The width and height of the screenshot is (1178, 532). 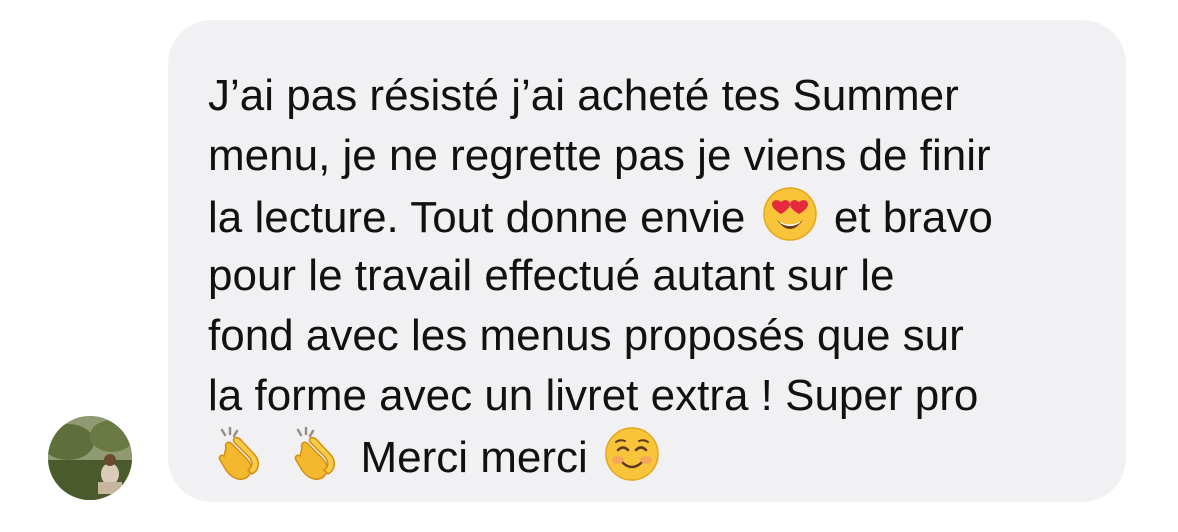 I want to click on avatar, so click(x=90, y=458).